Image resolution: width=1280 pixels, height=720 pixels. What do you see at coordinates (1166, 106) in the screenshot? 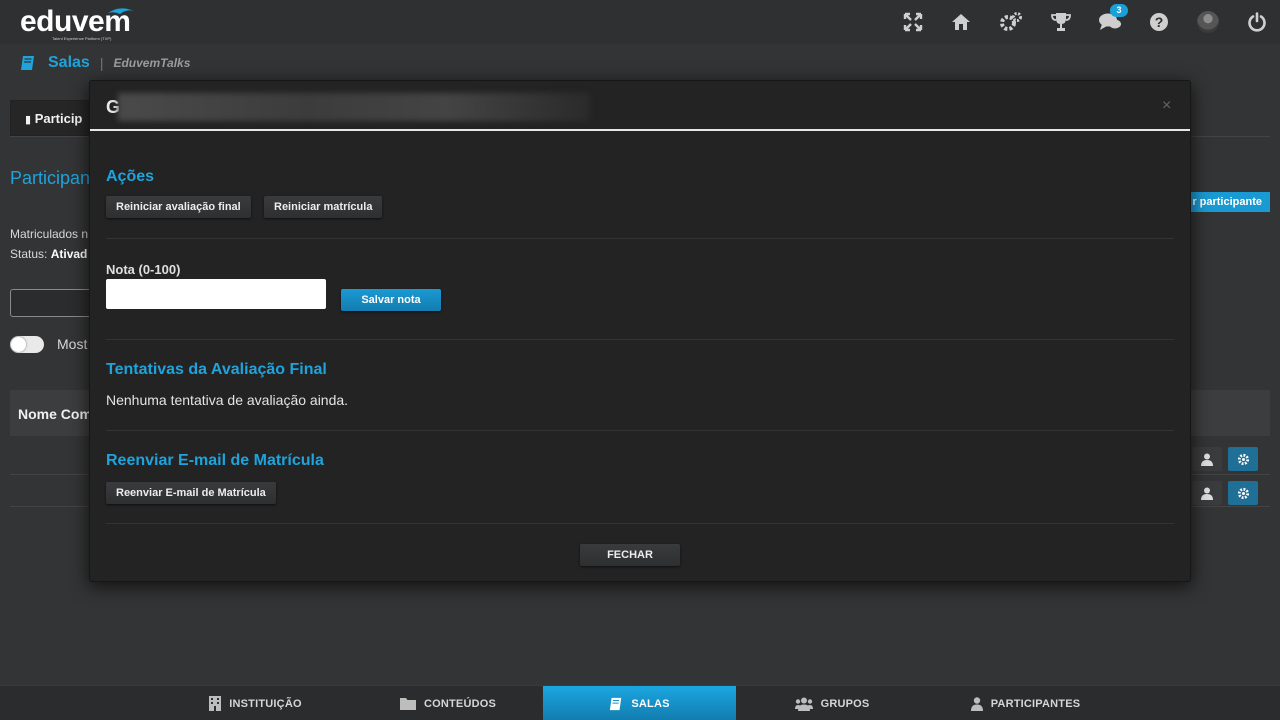
I see `close-icon: ×` at bounding box center [1166, 106].